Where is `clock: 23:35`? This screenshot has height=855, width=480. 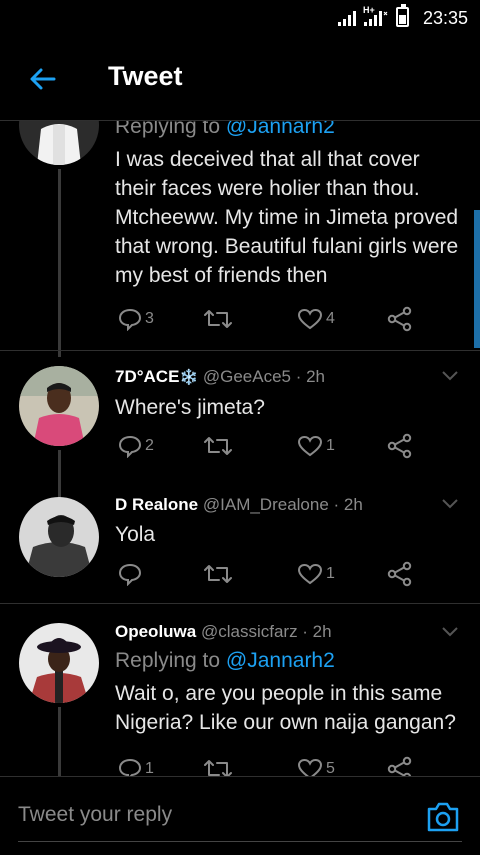 clock: 23:35 is located at coordinates (445, 18).